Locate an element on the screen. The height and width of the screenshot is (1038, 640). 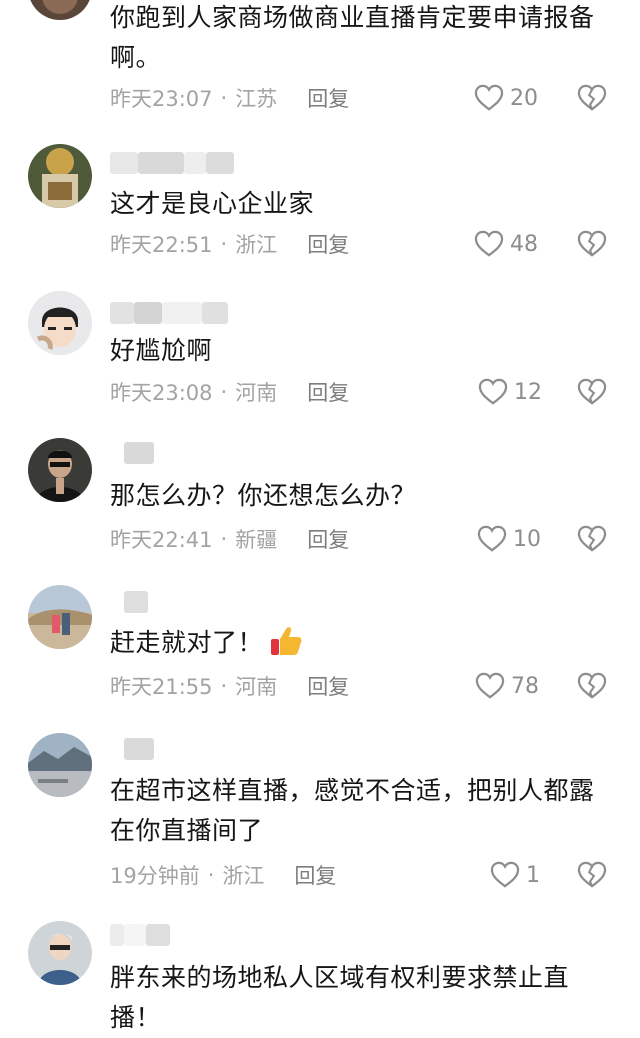
like-button: 10 is located at coordinates (509, 539).